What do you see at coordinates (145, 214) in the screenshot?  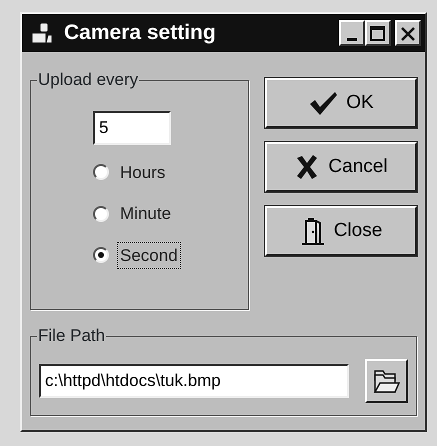 I see `radio-label: Minute` at bounding box center [145, 214].